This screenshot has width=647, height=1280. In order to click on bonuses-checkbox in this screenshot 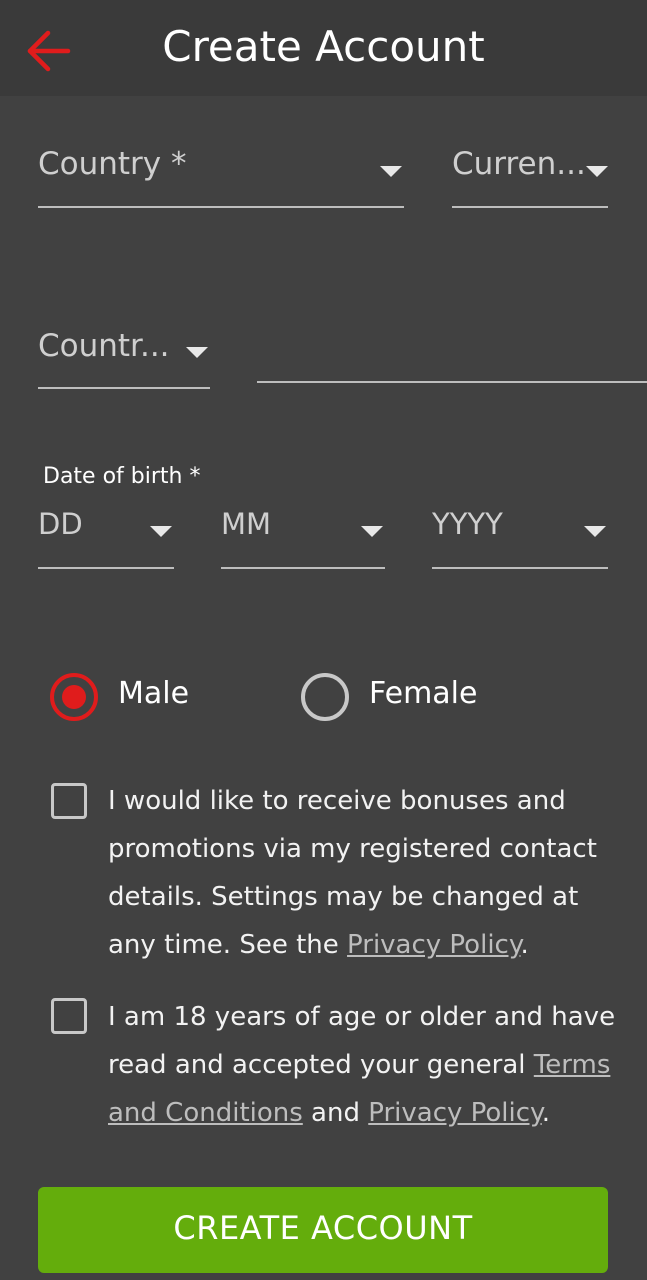, I will do `click(69, 801)`.